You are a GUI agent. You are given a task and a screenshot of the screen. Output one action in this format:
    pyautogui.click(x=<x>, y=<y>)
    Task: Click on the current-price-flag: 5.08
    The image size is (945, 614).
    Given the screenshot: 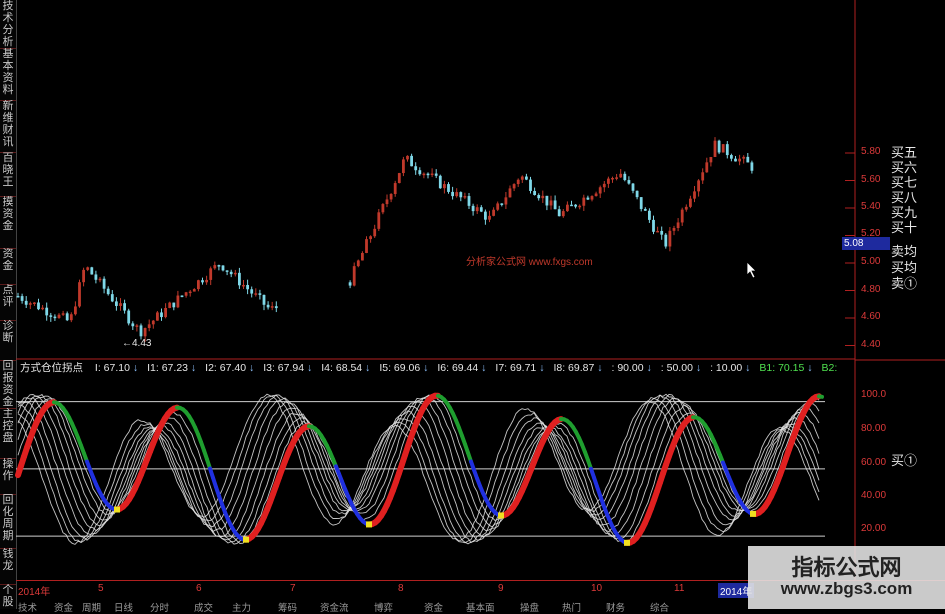 What is the action you would take?
    pyautogui.click(x=866, y=243)
    